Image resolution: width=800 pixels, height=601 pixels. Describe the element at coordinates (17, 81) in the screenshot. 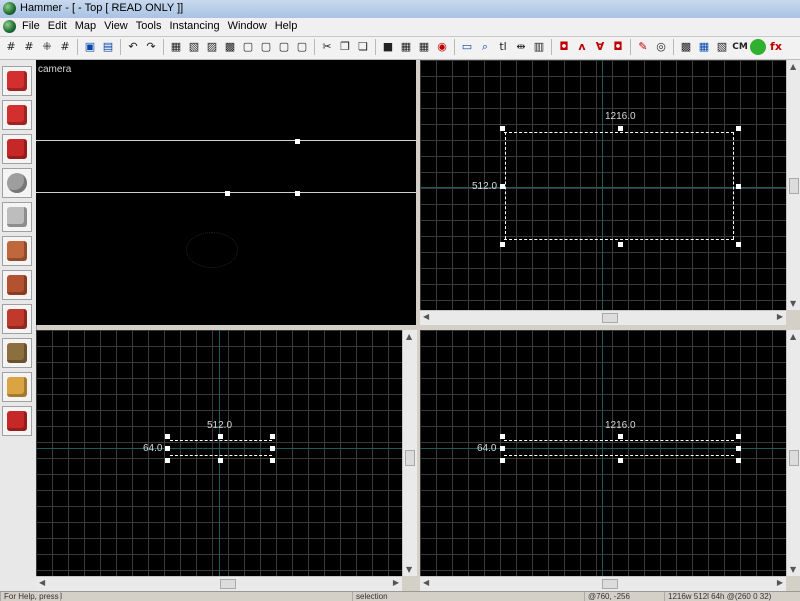

I see `selection-tool-button` at that location.